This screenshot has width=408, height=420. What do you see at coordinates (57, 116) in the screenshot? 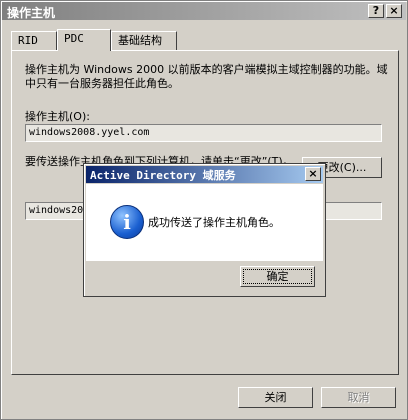
I see `operations-master-label: 操作主机(O):` at bounding box center [57, 116].